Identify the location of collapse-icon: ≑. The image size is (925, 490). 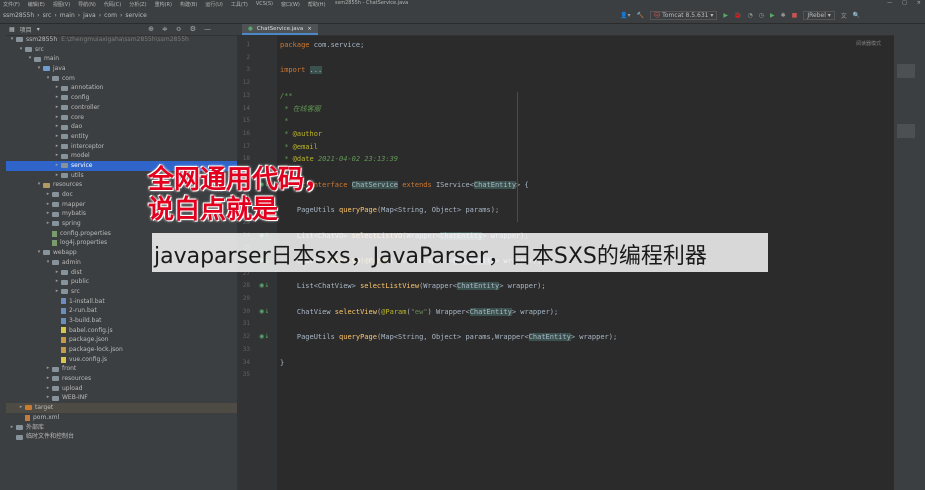
(165, 29).